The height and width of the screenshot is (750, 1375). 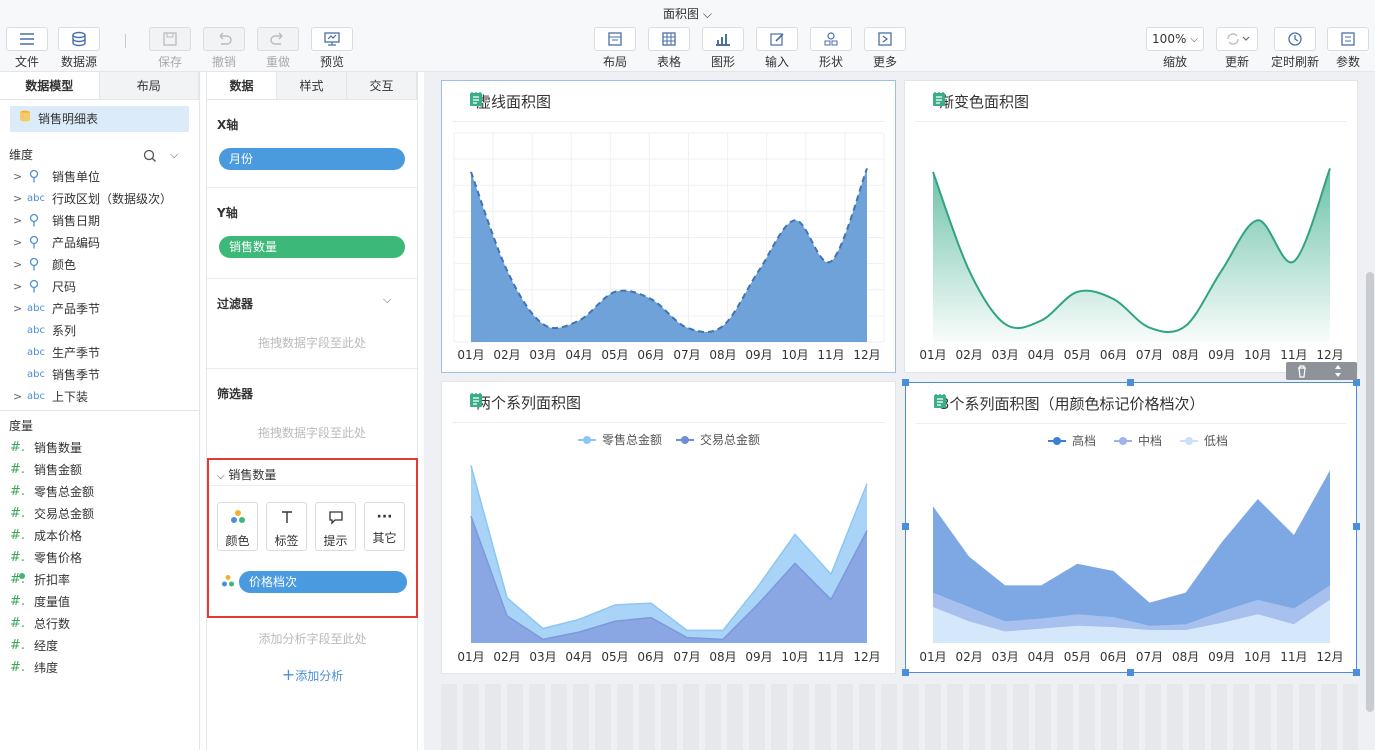 I want to click on mark-other-button: ··· 其它, so click(x=384, y=526).